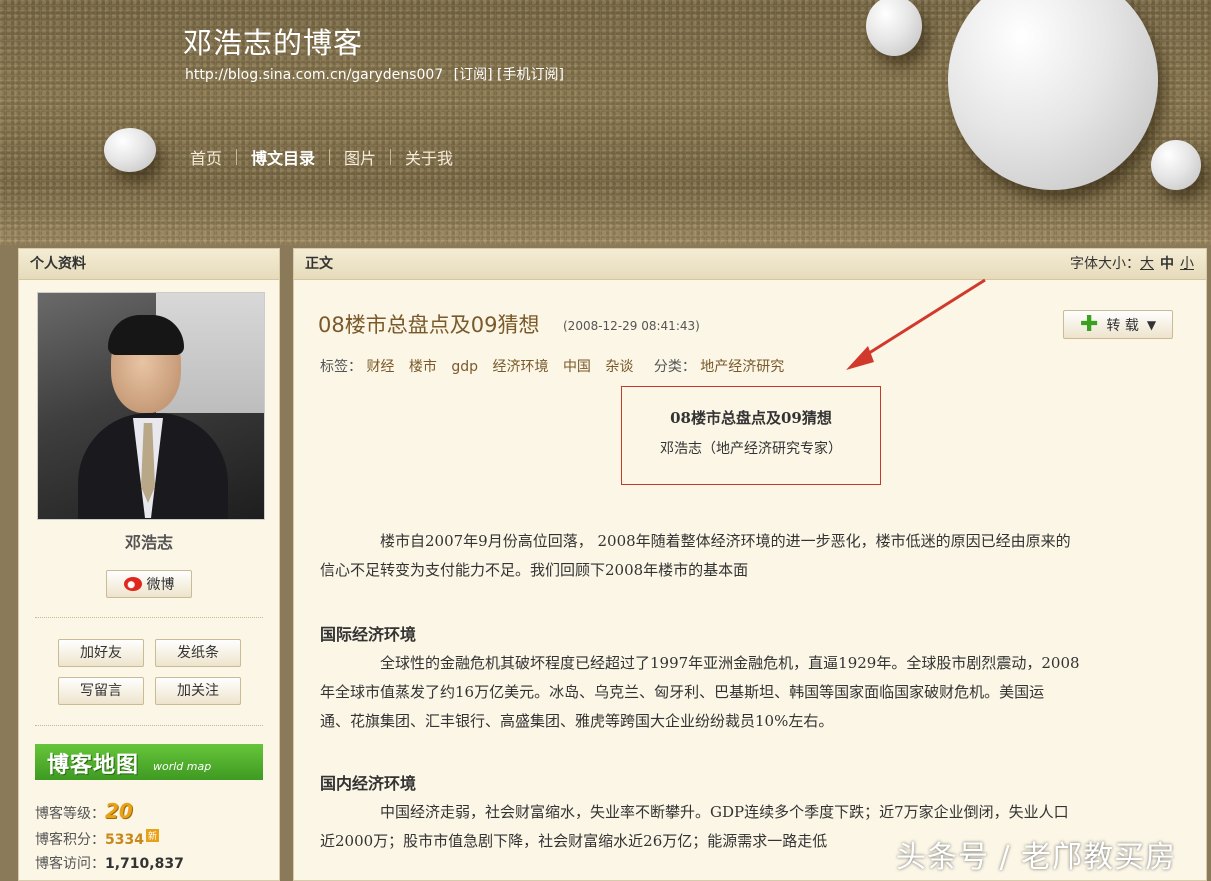 This screenshot has width=1211, height=881. What do you see at coordinates (894, 28) in the screenshot?
I see `stone-decoration-top` at bounding box center [894, 28].